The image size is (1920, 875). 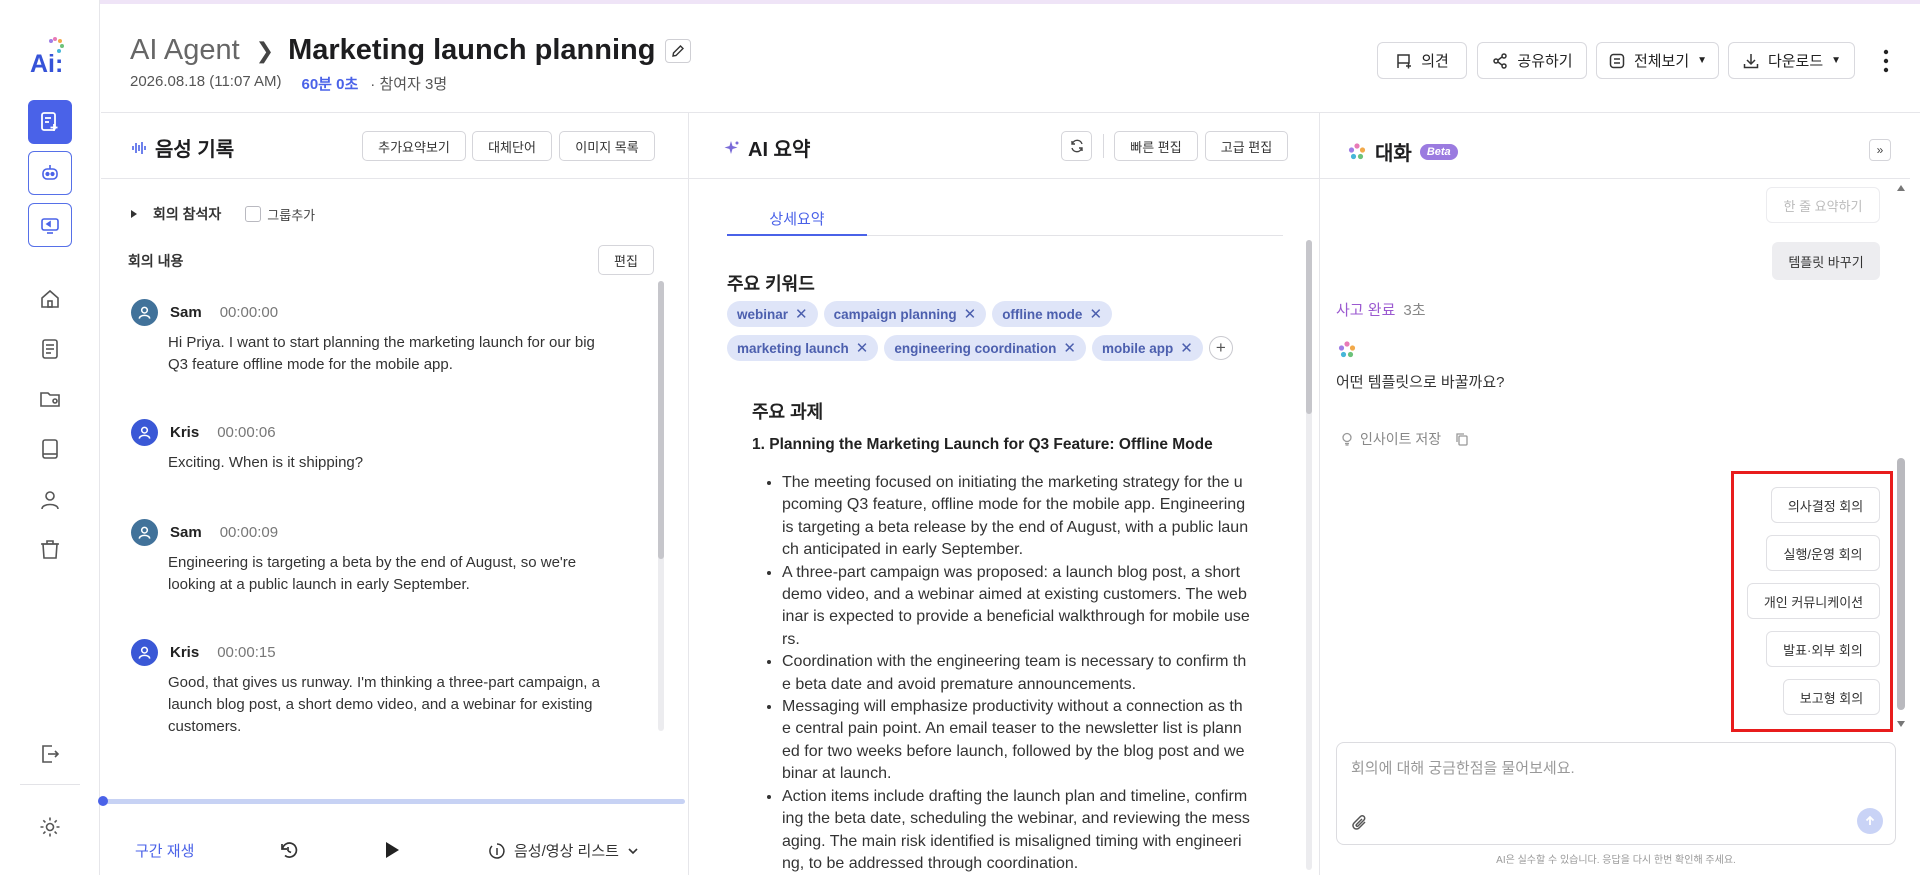 I want to click on media-list-dropdown: 음성/영상 리스트, so click(x=563, y=850).